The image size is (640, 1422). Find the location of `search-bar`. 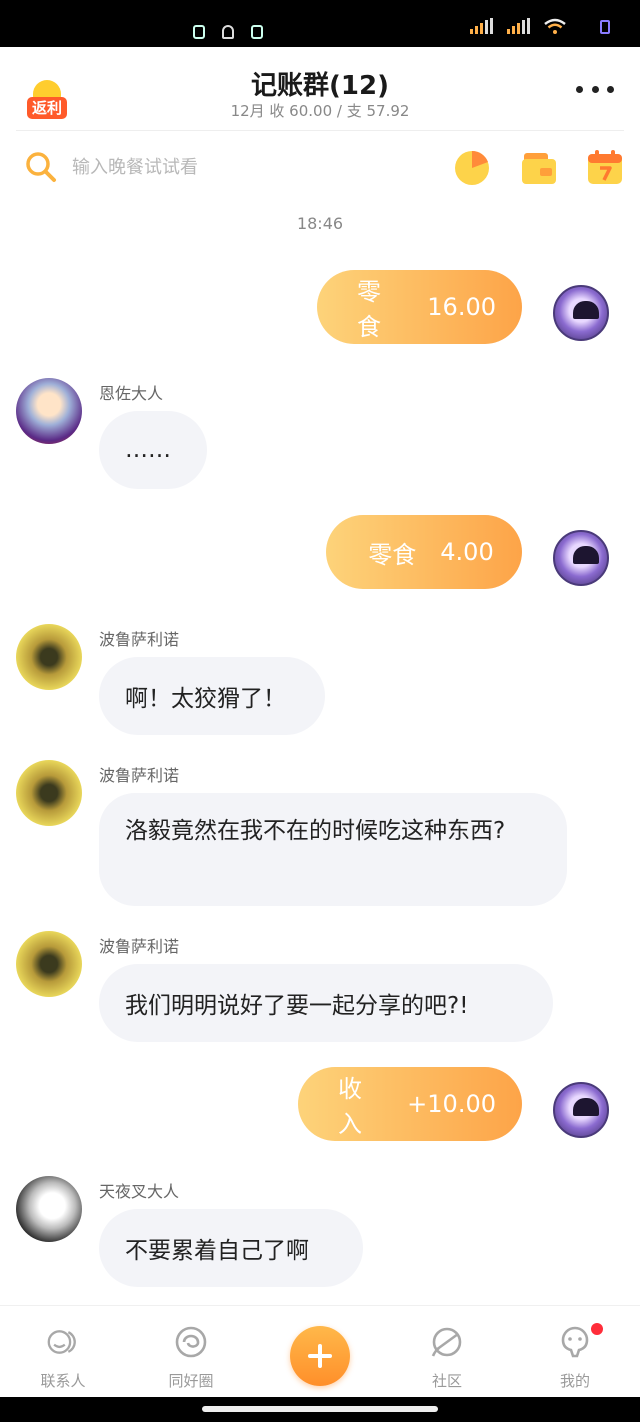

search-bar is located at coordinates (320, 167).